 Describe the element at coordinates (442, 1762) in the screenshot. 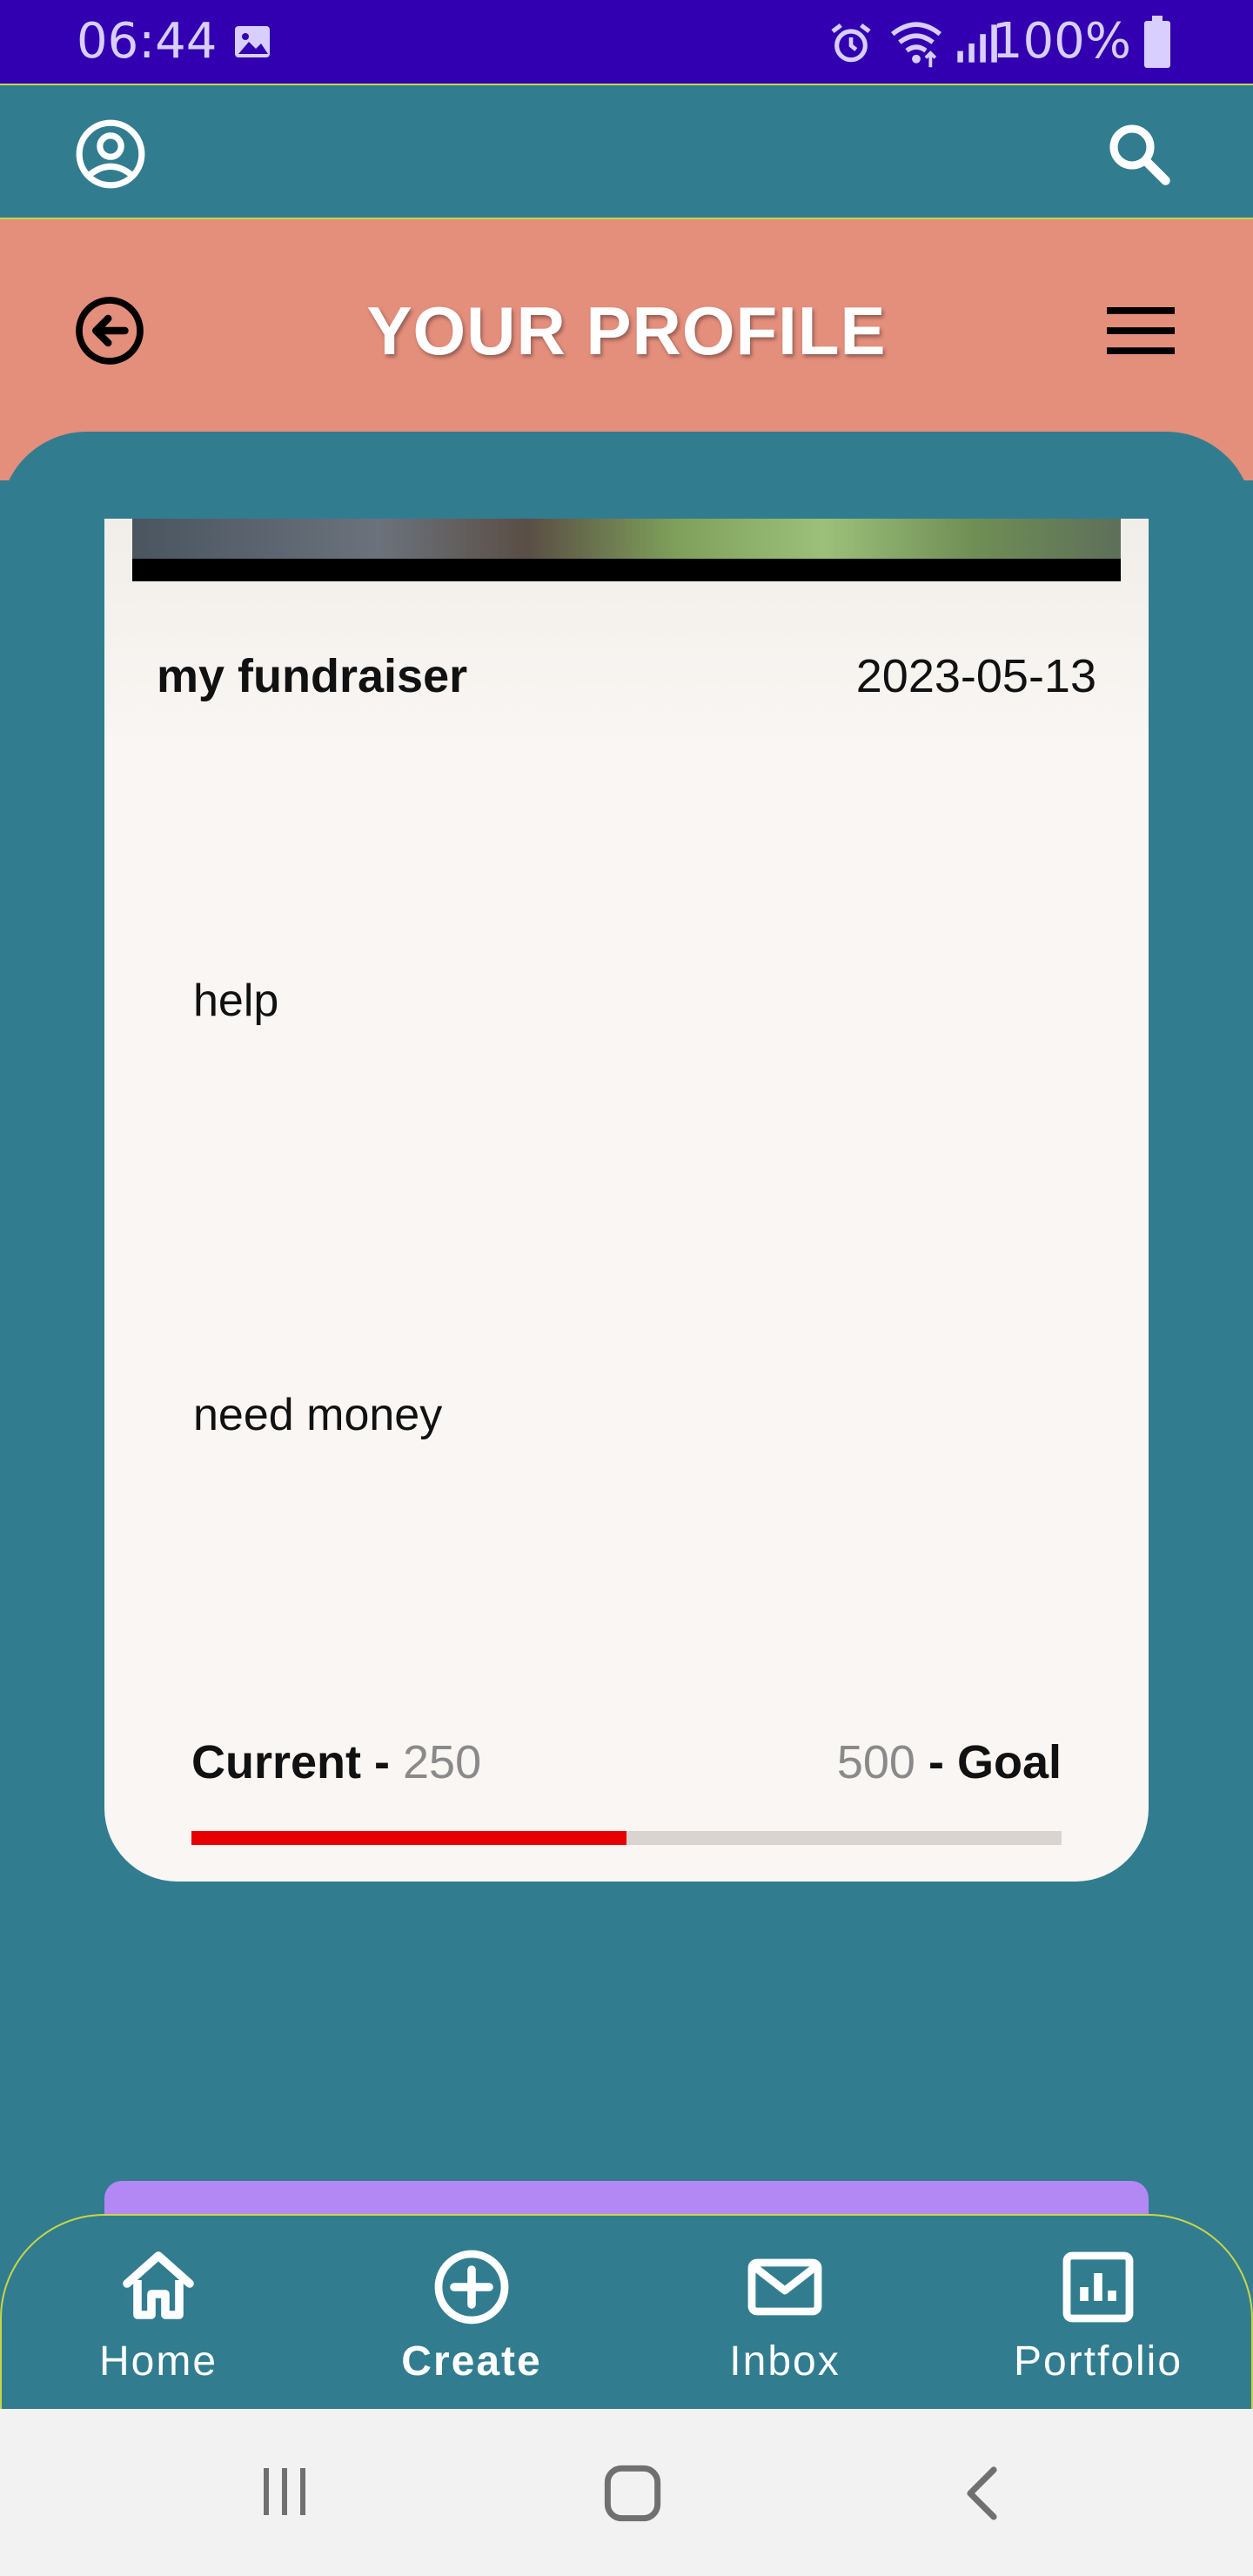

I see `current-value: 250` at that location.